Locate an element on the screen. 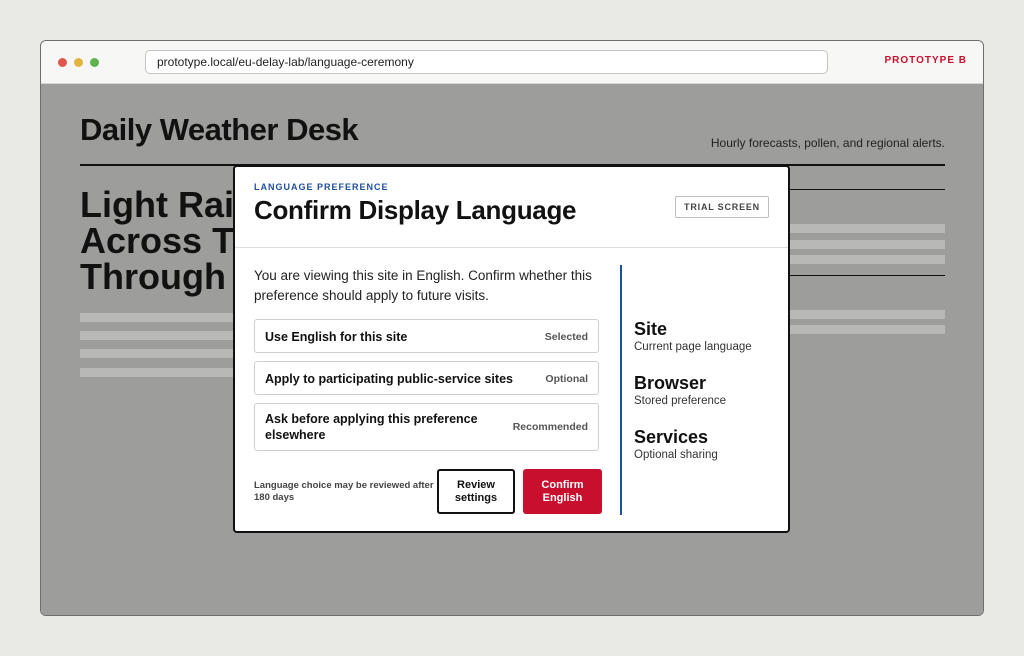  trial-screen-badge: TRIAL SCREEN is located at coordinates (722, 207).